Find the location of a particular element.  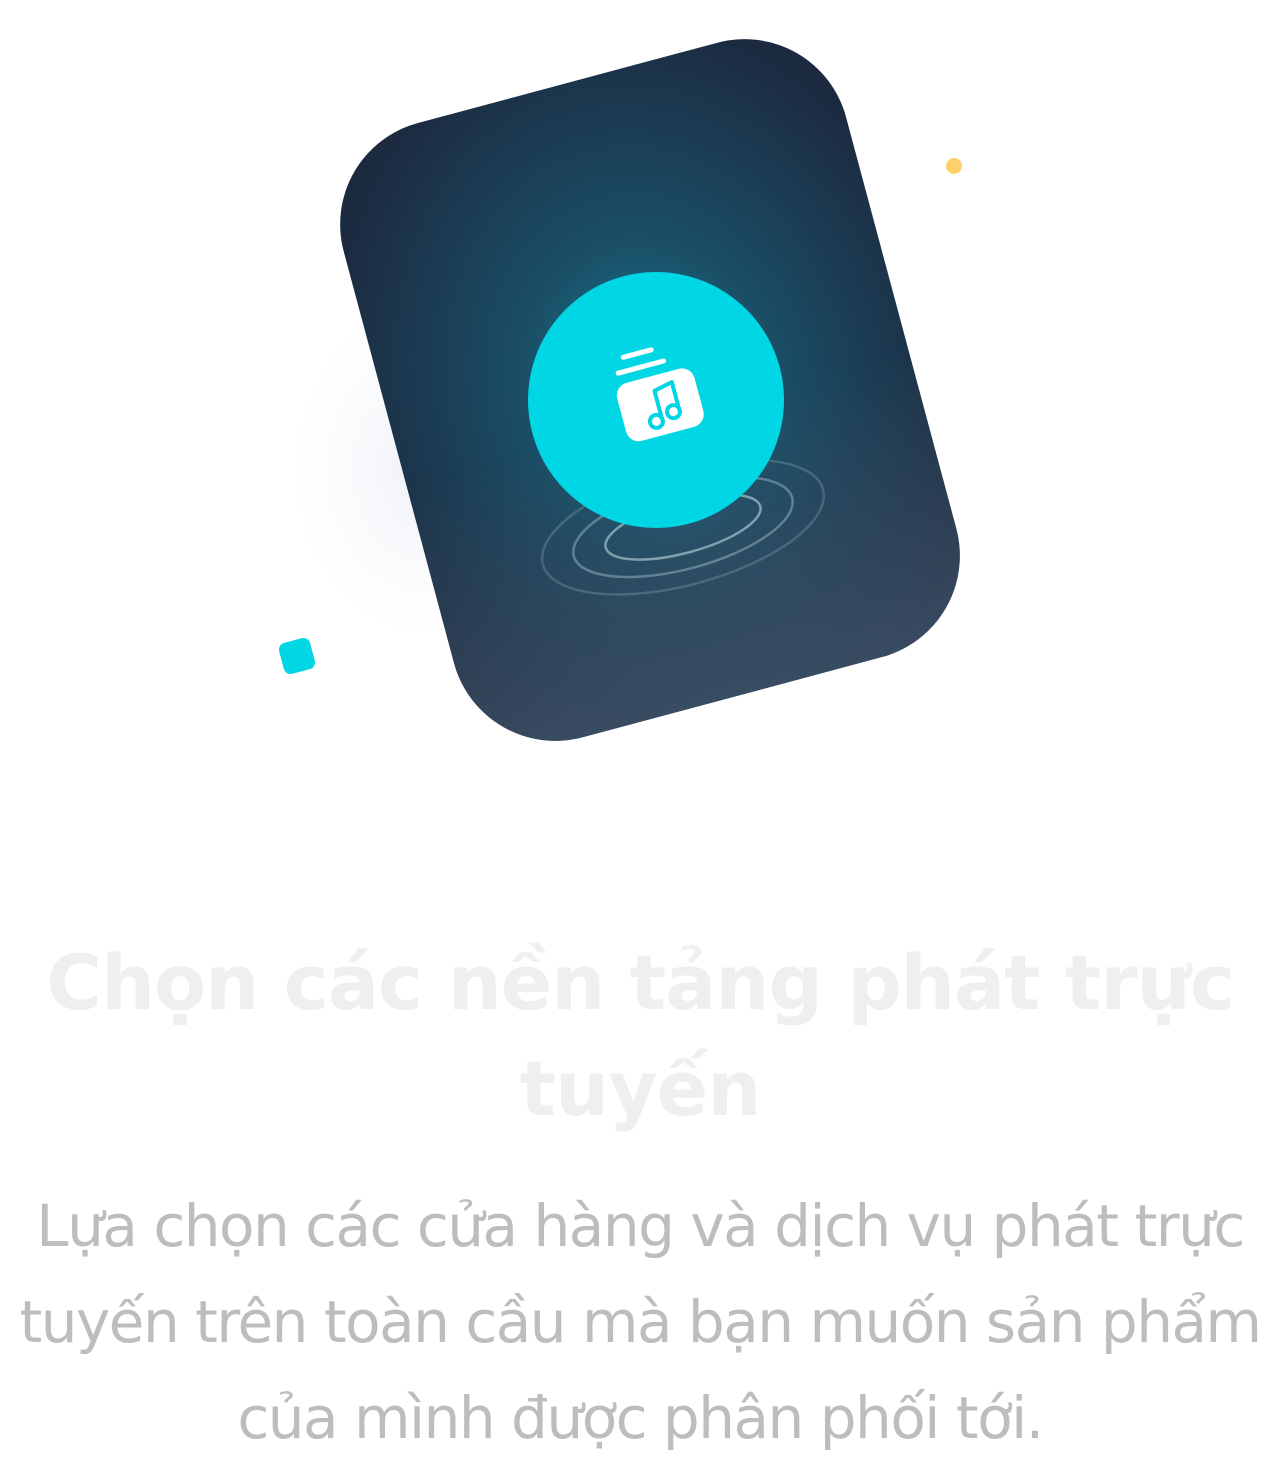

feature-title: Chọn các nền tảng phát trực tuyến is located at coordinates (640, 1035).